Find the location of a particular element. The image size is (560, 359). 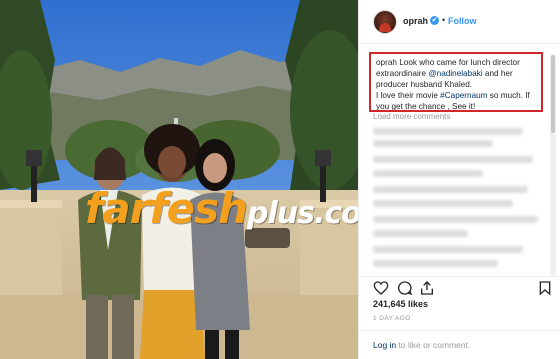

login-prompt-text: to like or comment. is located at coordinates (433, 345).